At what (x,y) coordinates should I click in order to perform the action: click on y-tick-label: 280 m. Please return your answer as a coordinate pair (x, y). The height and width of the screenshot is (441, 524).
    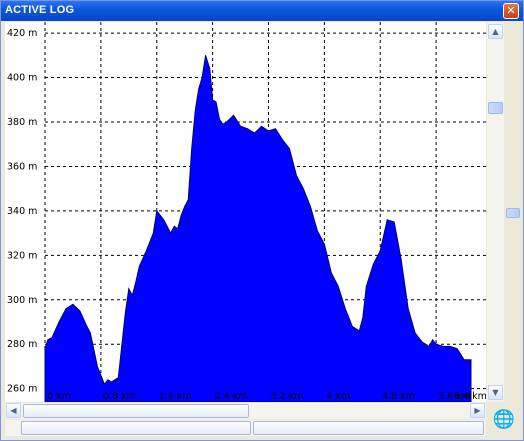
    Looking at the image, I should click on (22, 344).